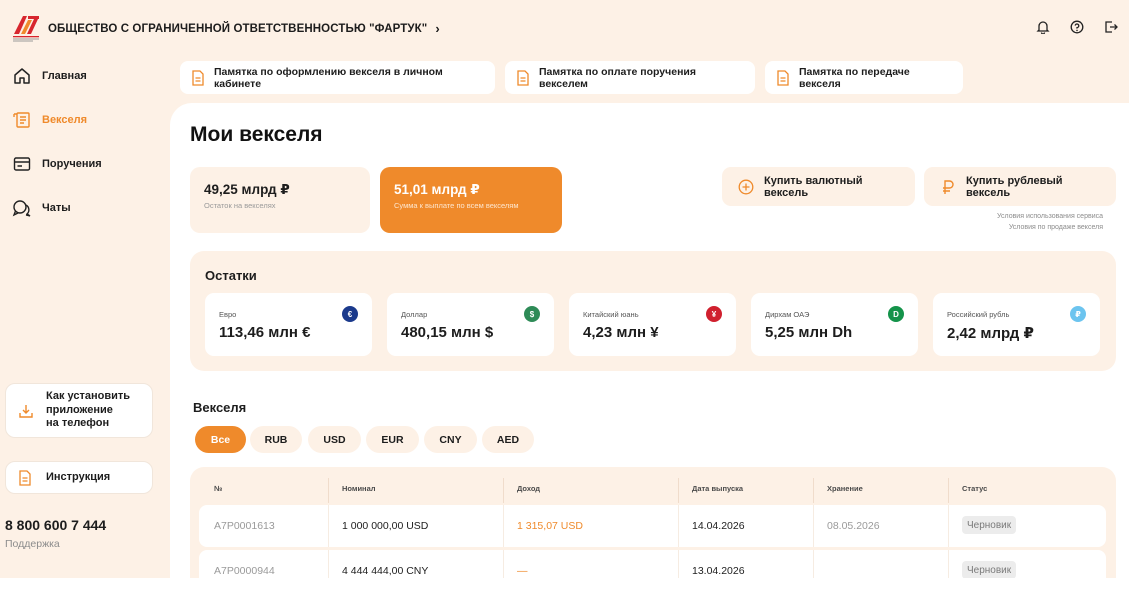 This screenshot has width=1129, height=593. I want to click on sidebar-item-label: Главная, so click(64, 76).